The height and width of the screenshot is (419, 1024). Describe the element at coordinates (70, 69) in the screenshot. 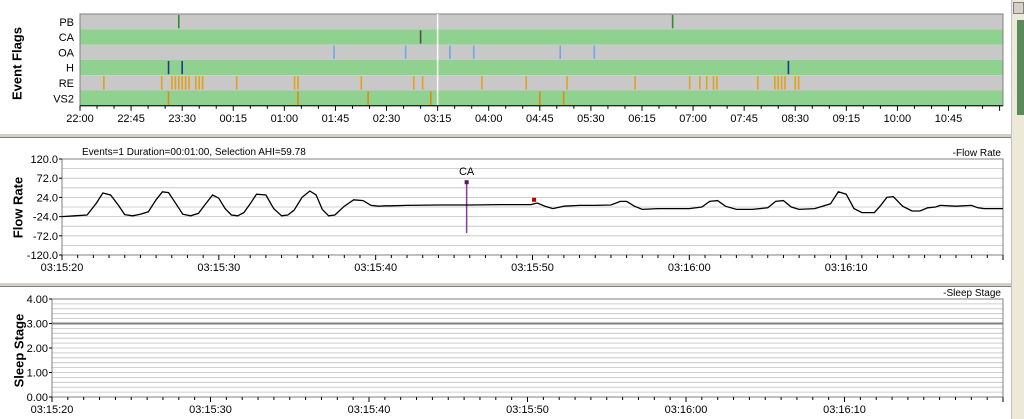

I see `flag-label-h: H` at that location.